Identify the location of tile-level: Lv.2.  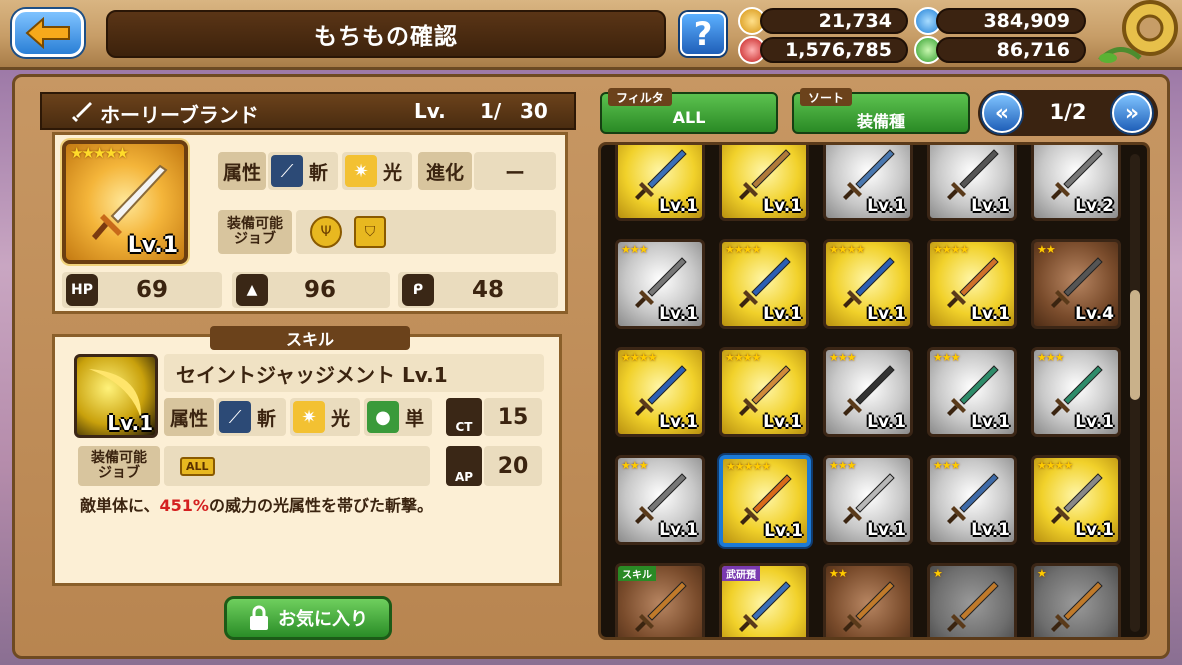
(1094, 206).